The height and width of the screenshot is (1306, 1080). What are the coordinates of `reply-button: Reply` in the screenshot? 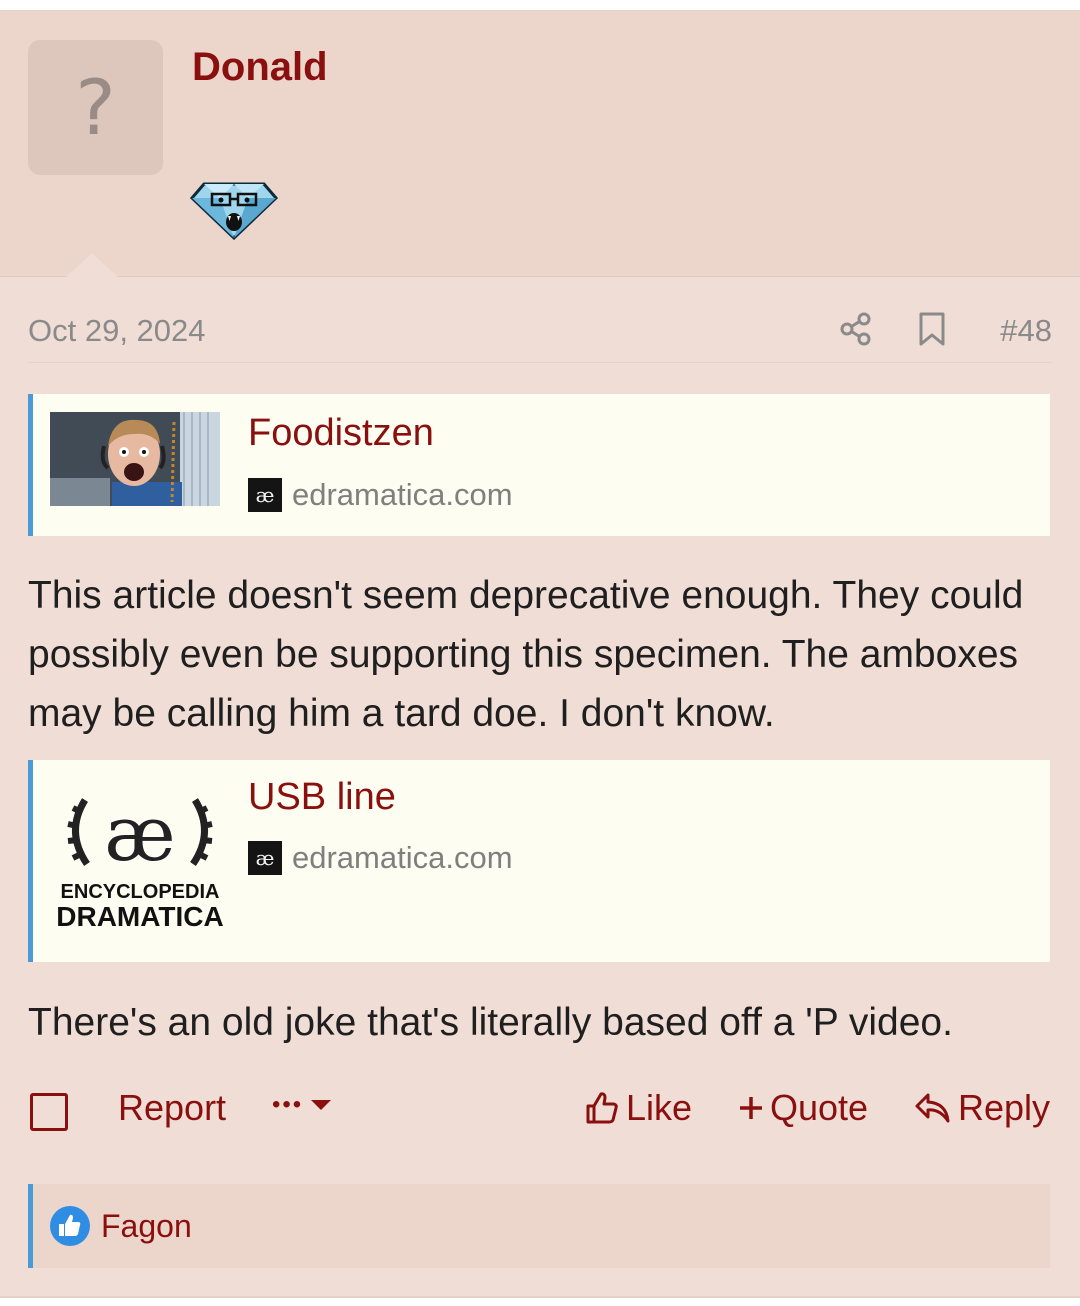 It's located at (982, 1108).